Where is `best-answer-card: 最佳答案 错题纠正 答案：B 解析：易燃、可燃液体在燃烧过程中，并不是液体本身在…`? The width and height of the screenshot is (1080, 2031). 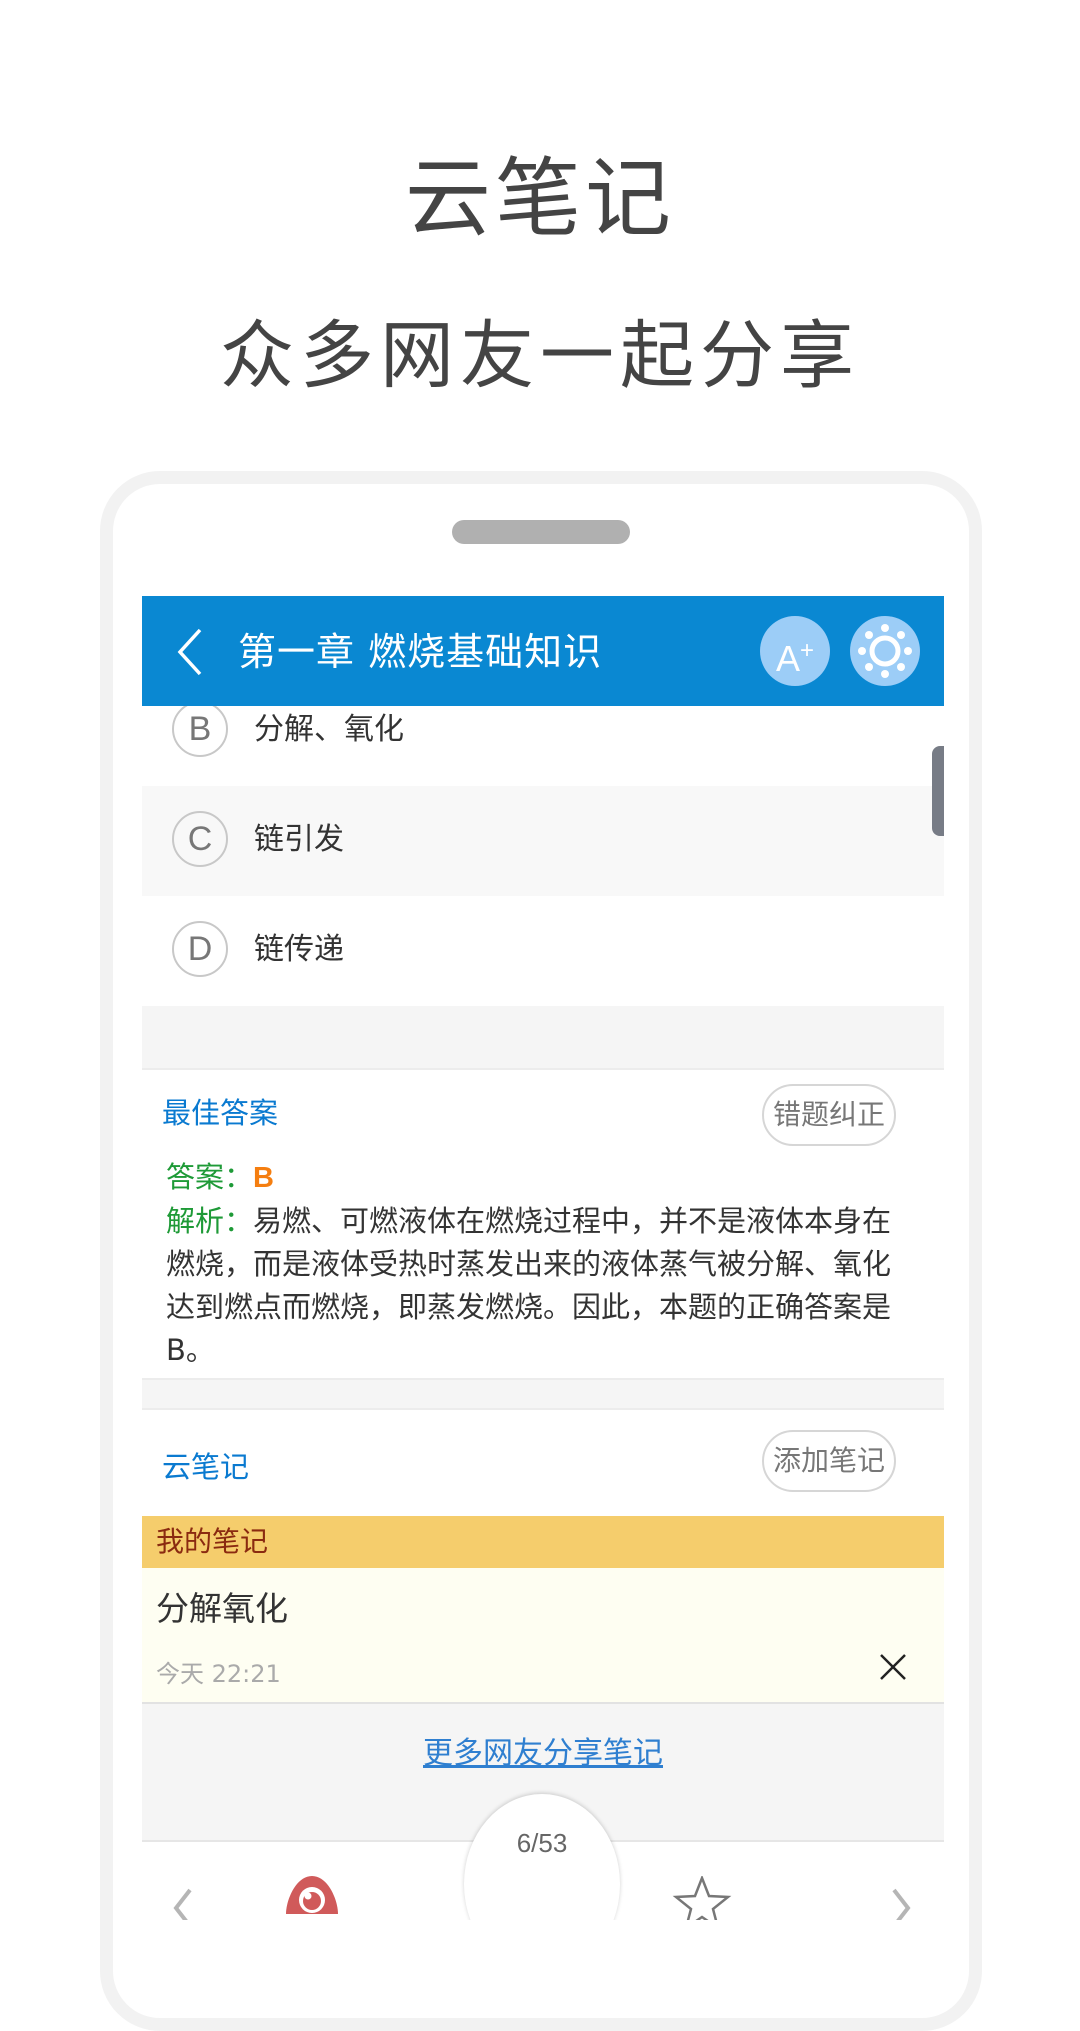
best-answer-card: 最佳答案 错题纠正 答案：B 解析：易燃、可燃液体在燃烧过程中，并不是液体本身在… is located at coordinates (543, 1224).